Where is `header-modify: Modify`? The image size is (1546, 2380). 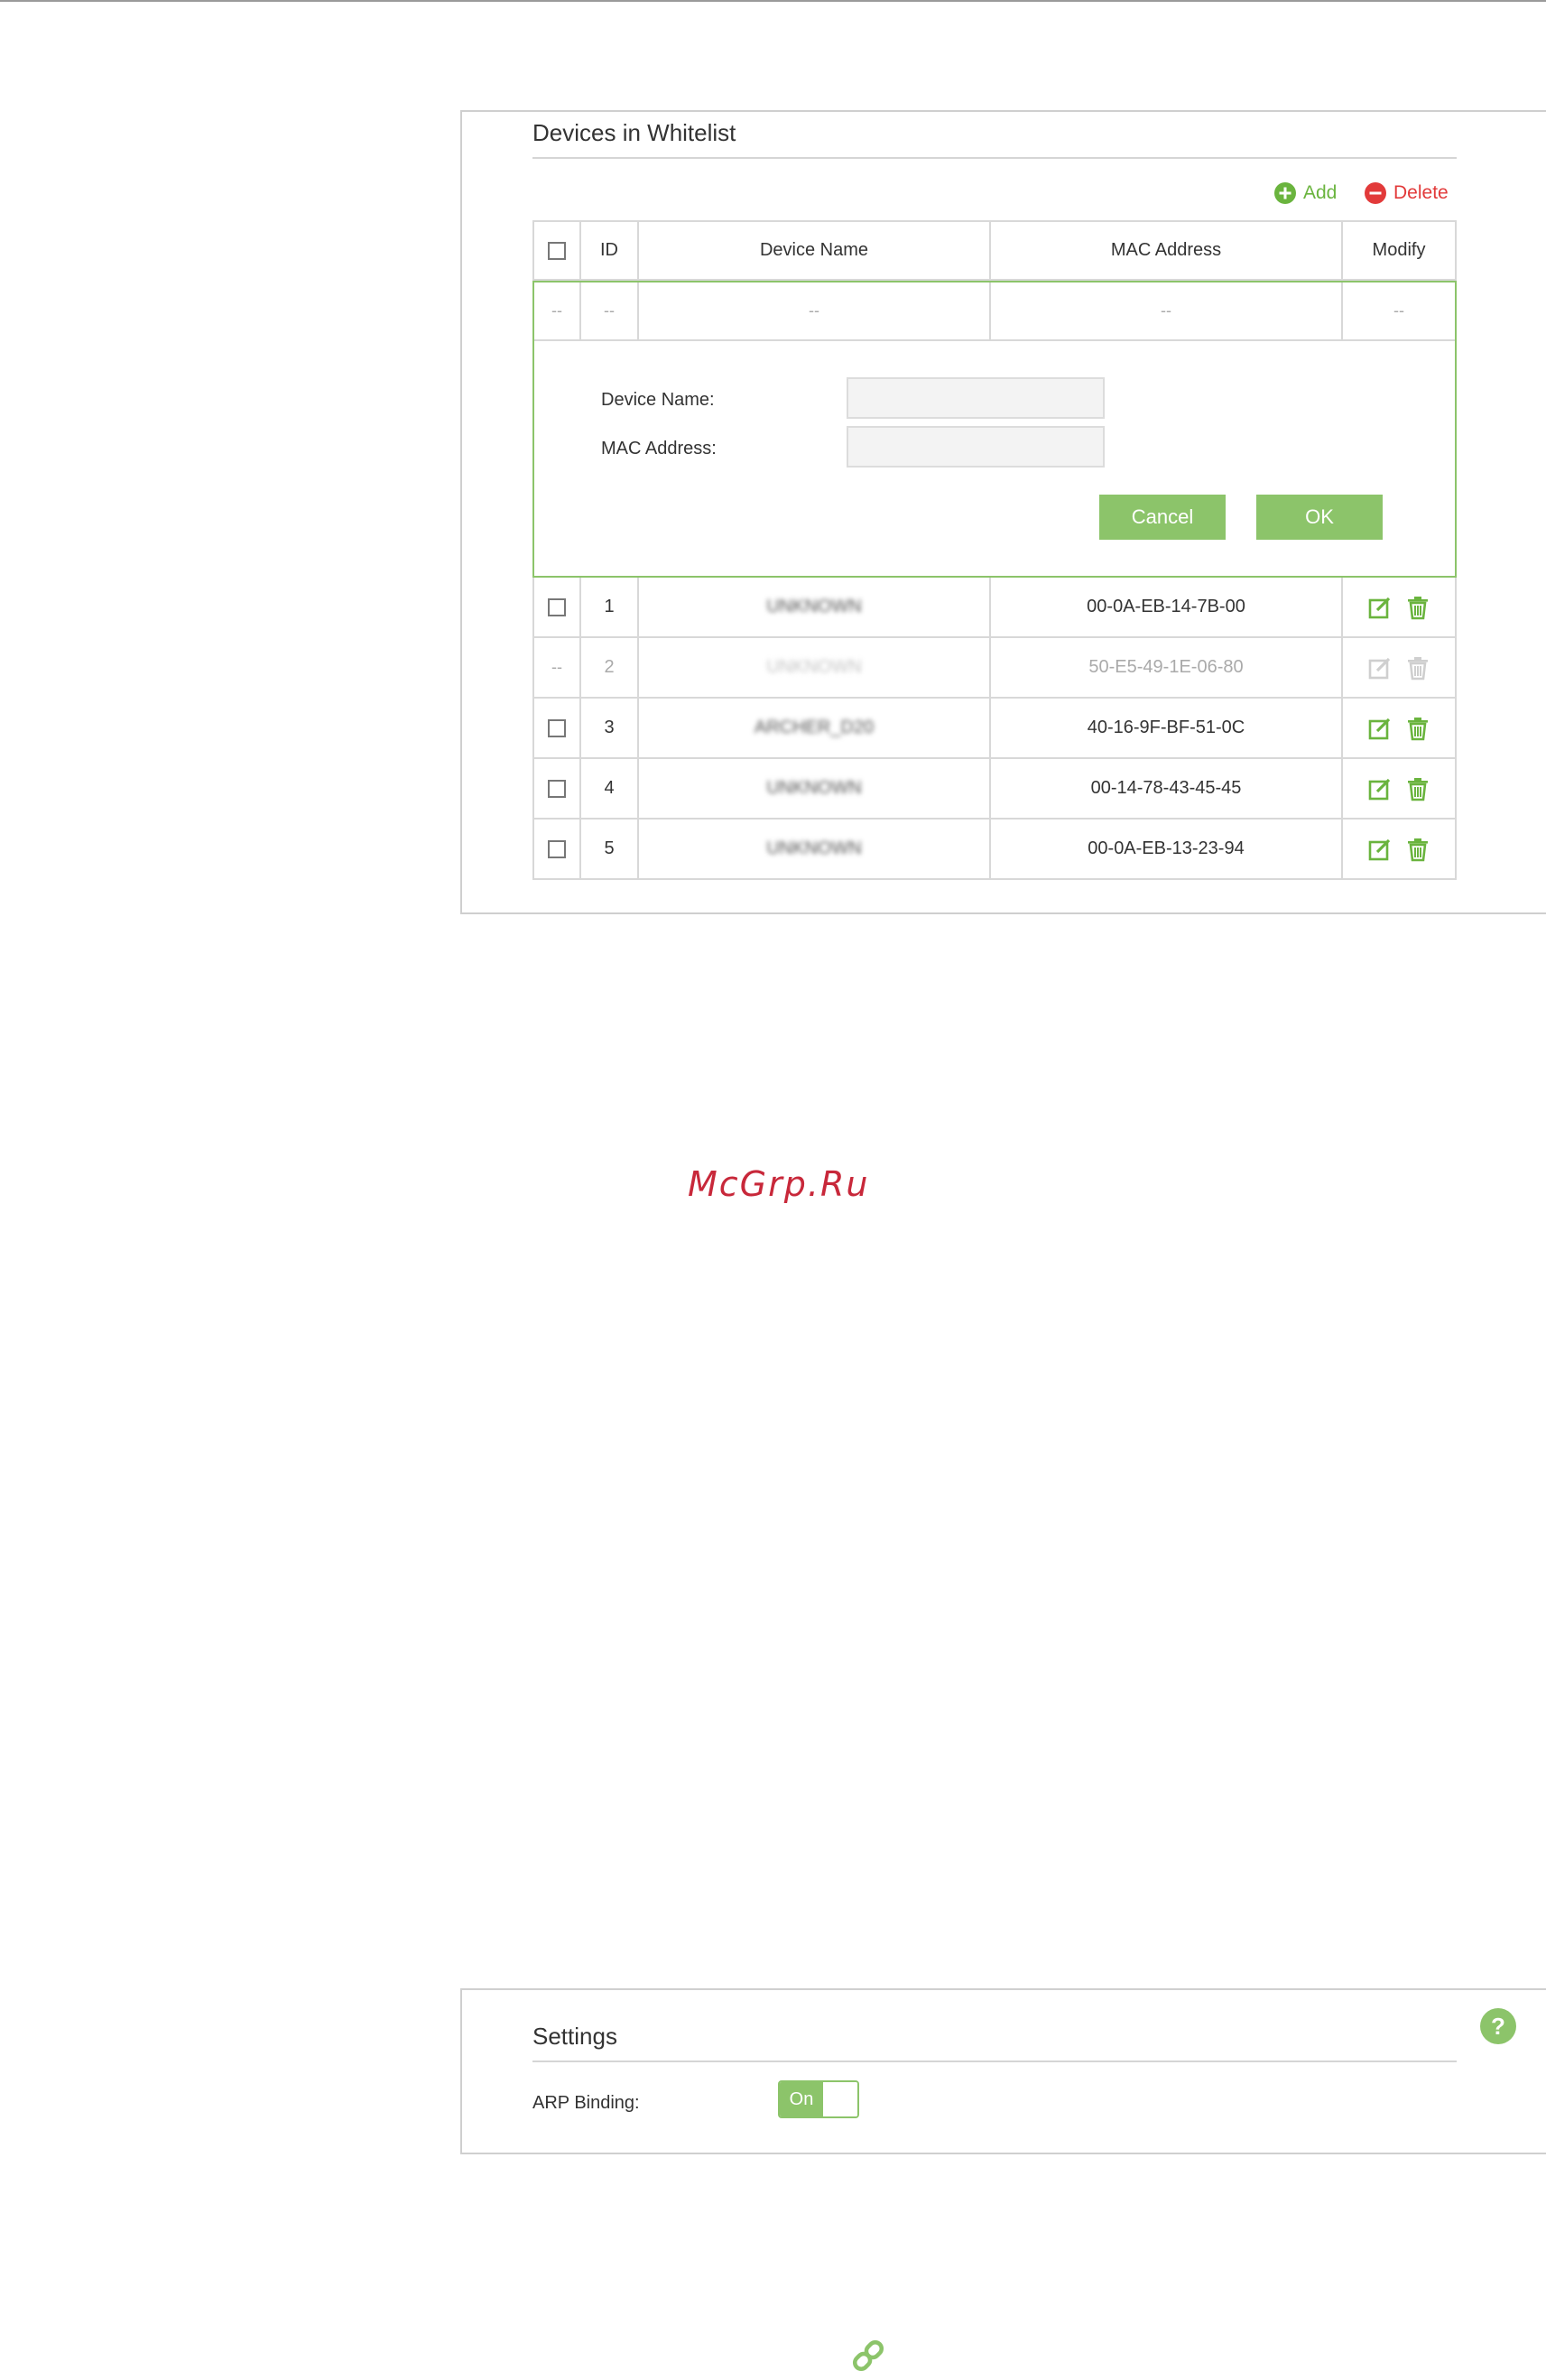 header-modify: Modify is located at coordinates (1399, 250).